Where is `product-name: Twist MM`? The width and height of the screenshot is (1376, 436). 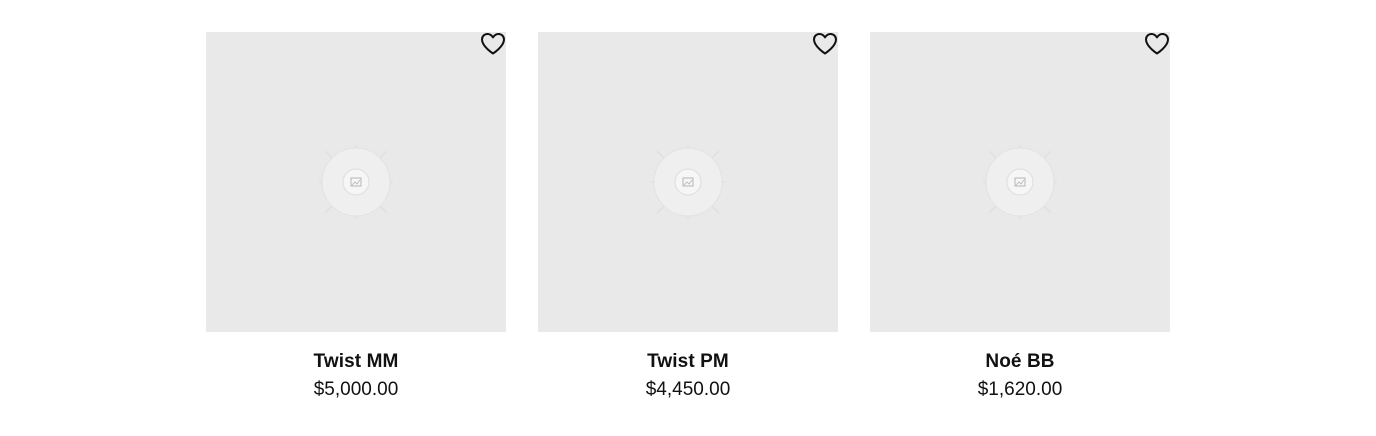
product-name: Twist MM is located at coordinates (356, 362).